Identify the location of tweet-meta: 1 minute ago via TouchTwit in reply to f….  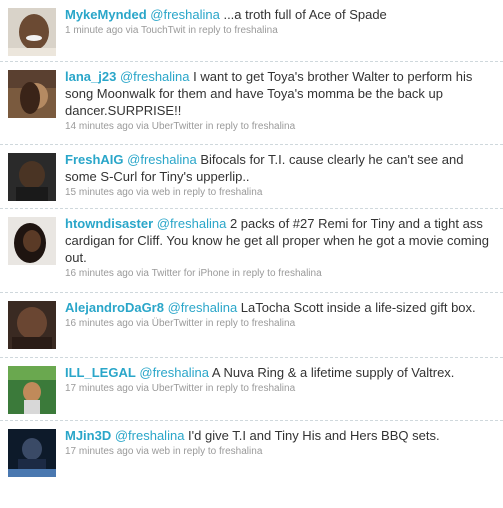
(280, 31).